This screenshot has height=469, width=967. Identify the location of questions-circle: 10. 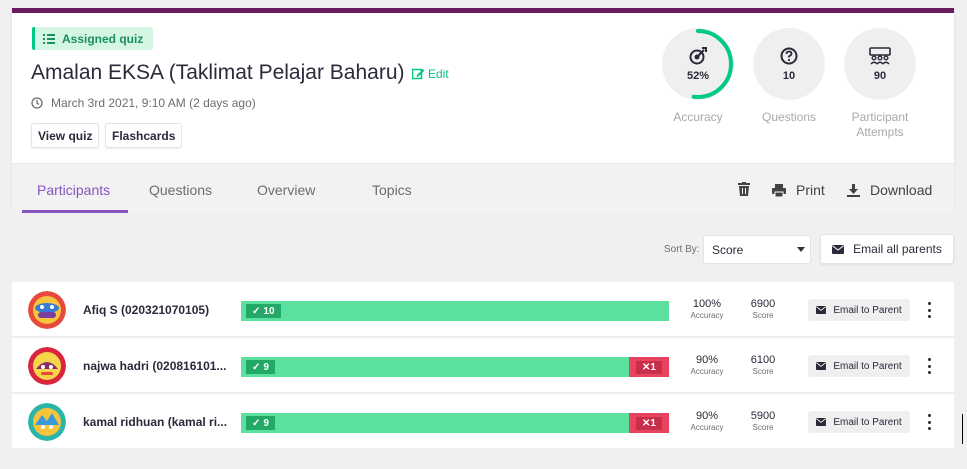
(789, 64).